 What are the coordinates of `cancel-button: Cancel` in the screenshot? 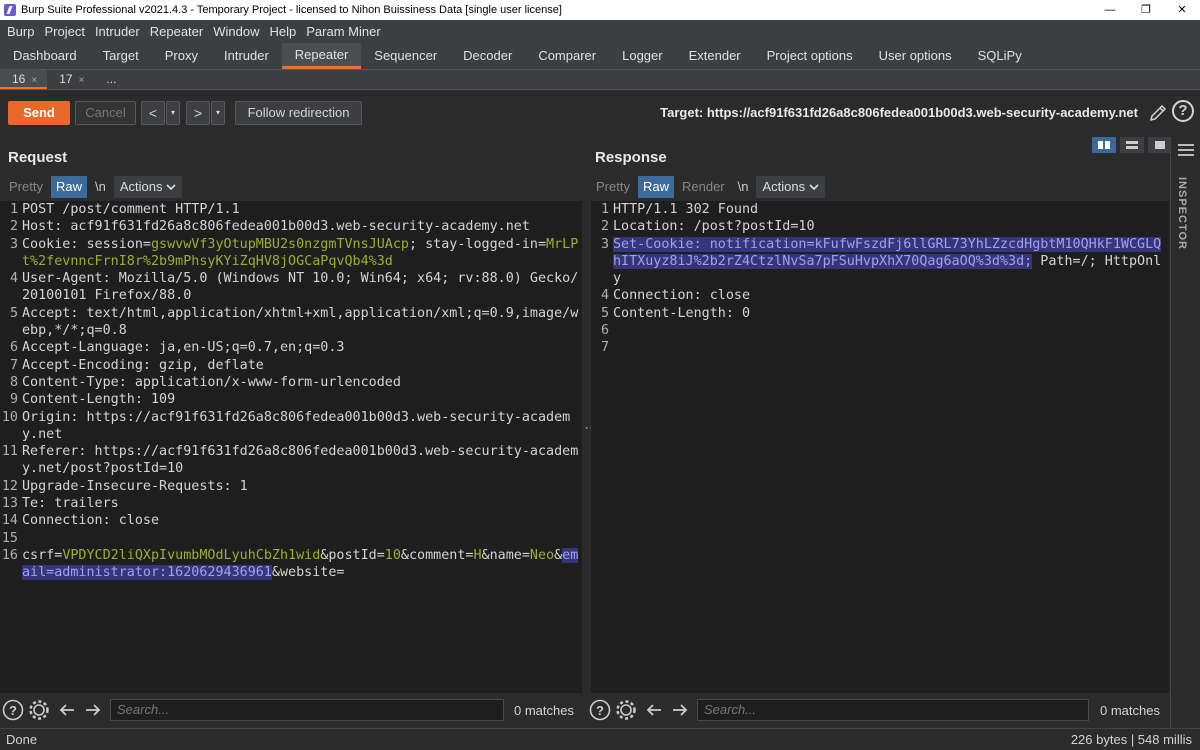 It's located at (105, 113).